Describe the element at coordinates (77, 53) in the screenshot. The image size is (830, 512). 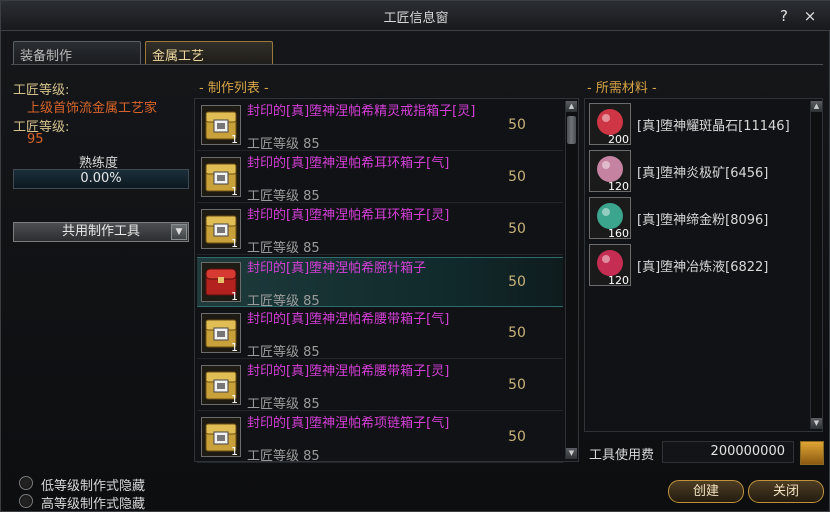
I see `tab-equipment-crafting: 装备制作` at that location.